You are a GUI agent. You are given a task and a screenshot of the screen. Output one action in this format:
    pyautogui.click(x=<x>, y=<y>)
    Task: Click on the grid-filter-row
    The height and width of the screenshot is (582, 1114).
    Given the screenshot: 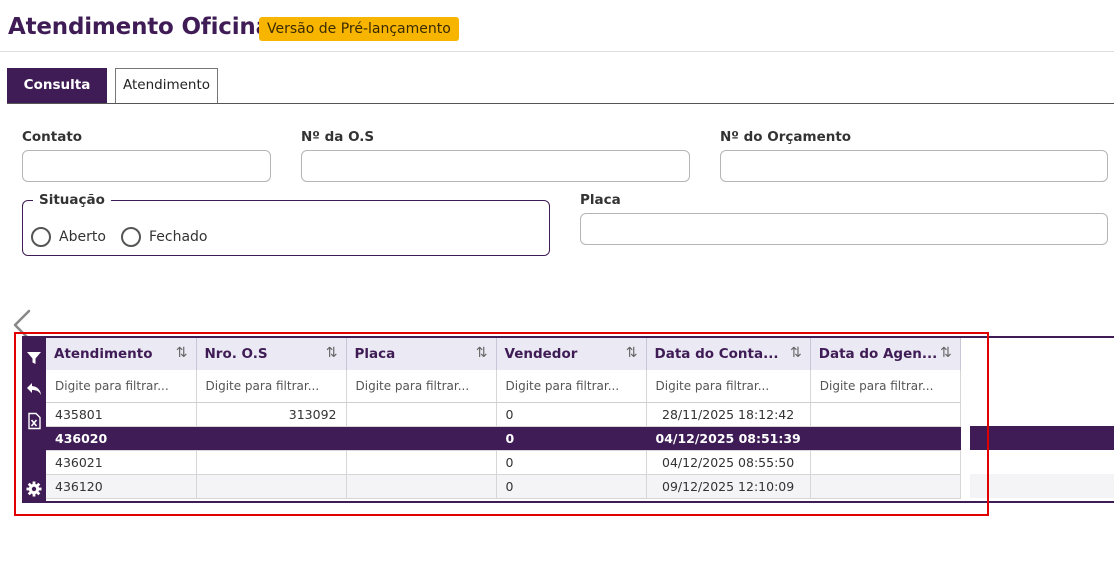 What is the action you would take?
    pyautogui.click(x=503, y=386)
    